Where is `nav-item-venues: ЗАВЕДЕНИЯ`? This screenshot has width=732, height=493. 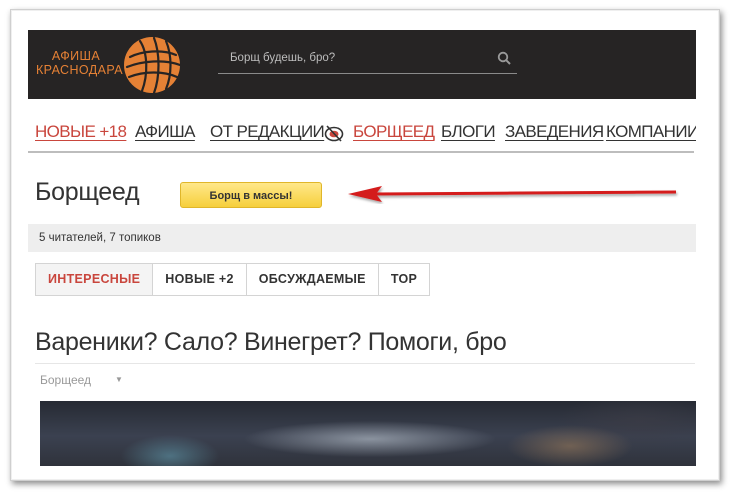 nav-item-venues: ЗАВЕДЕНИЯ is located at coordinates (554, 132).